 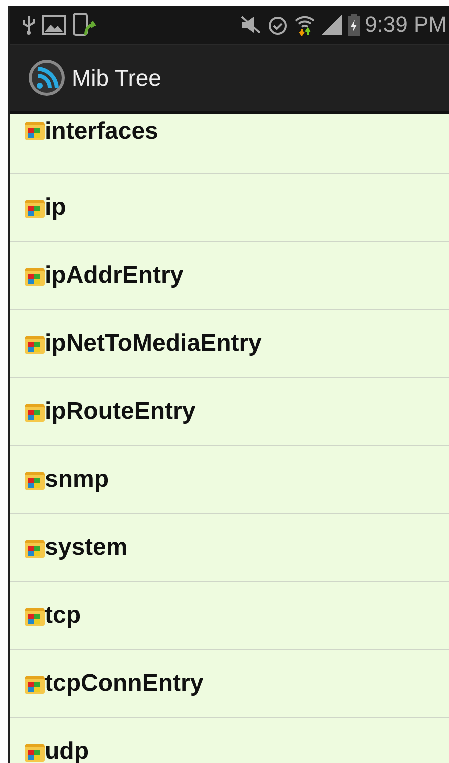 What do you see at coordinates (332, 25) in the screenshot?
I see `signal-icon` at bounding box center [332, 25].